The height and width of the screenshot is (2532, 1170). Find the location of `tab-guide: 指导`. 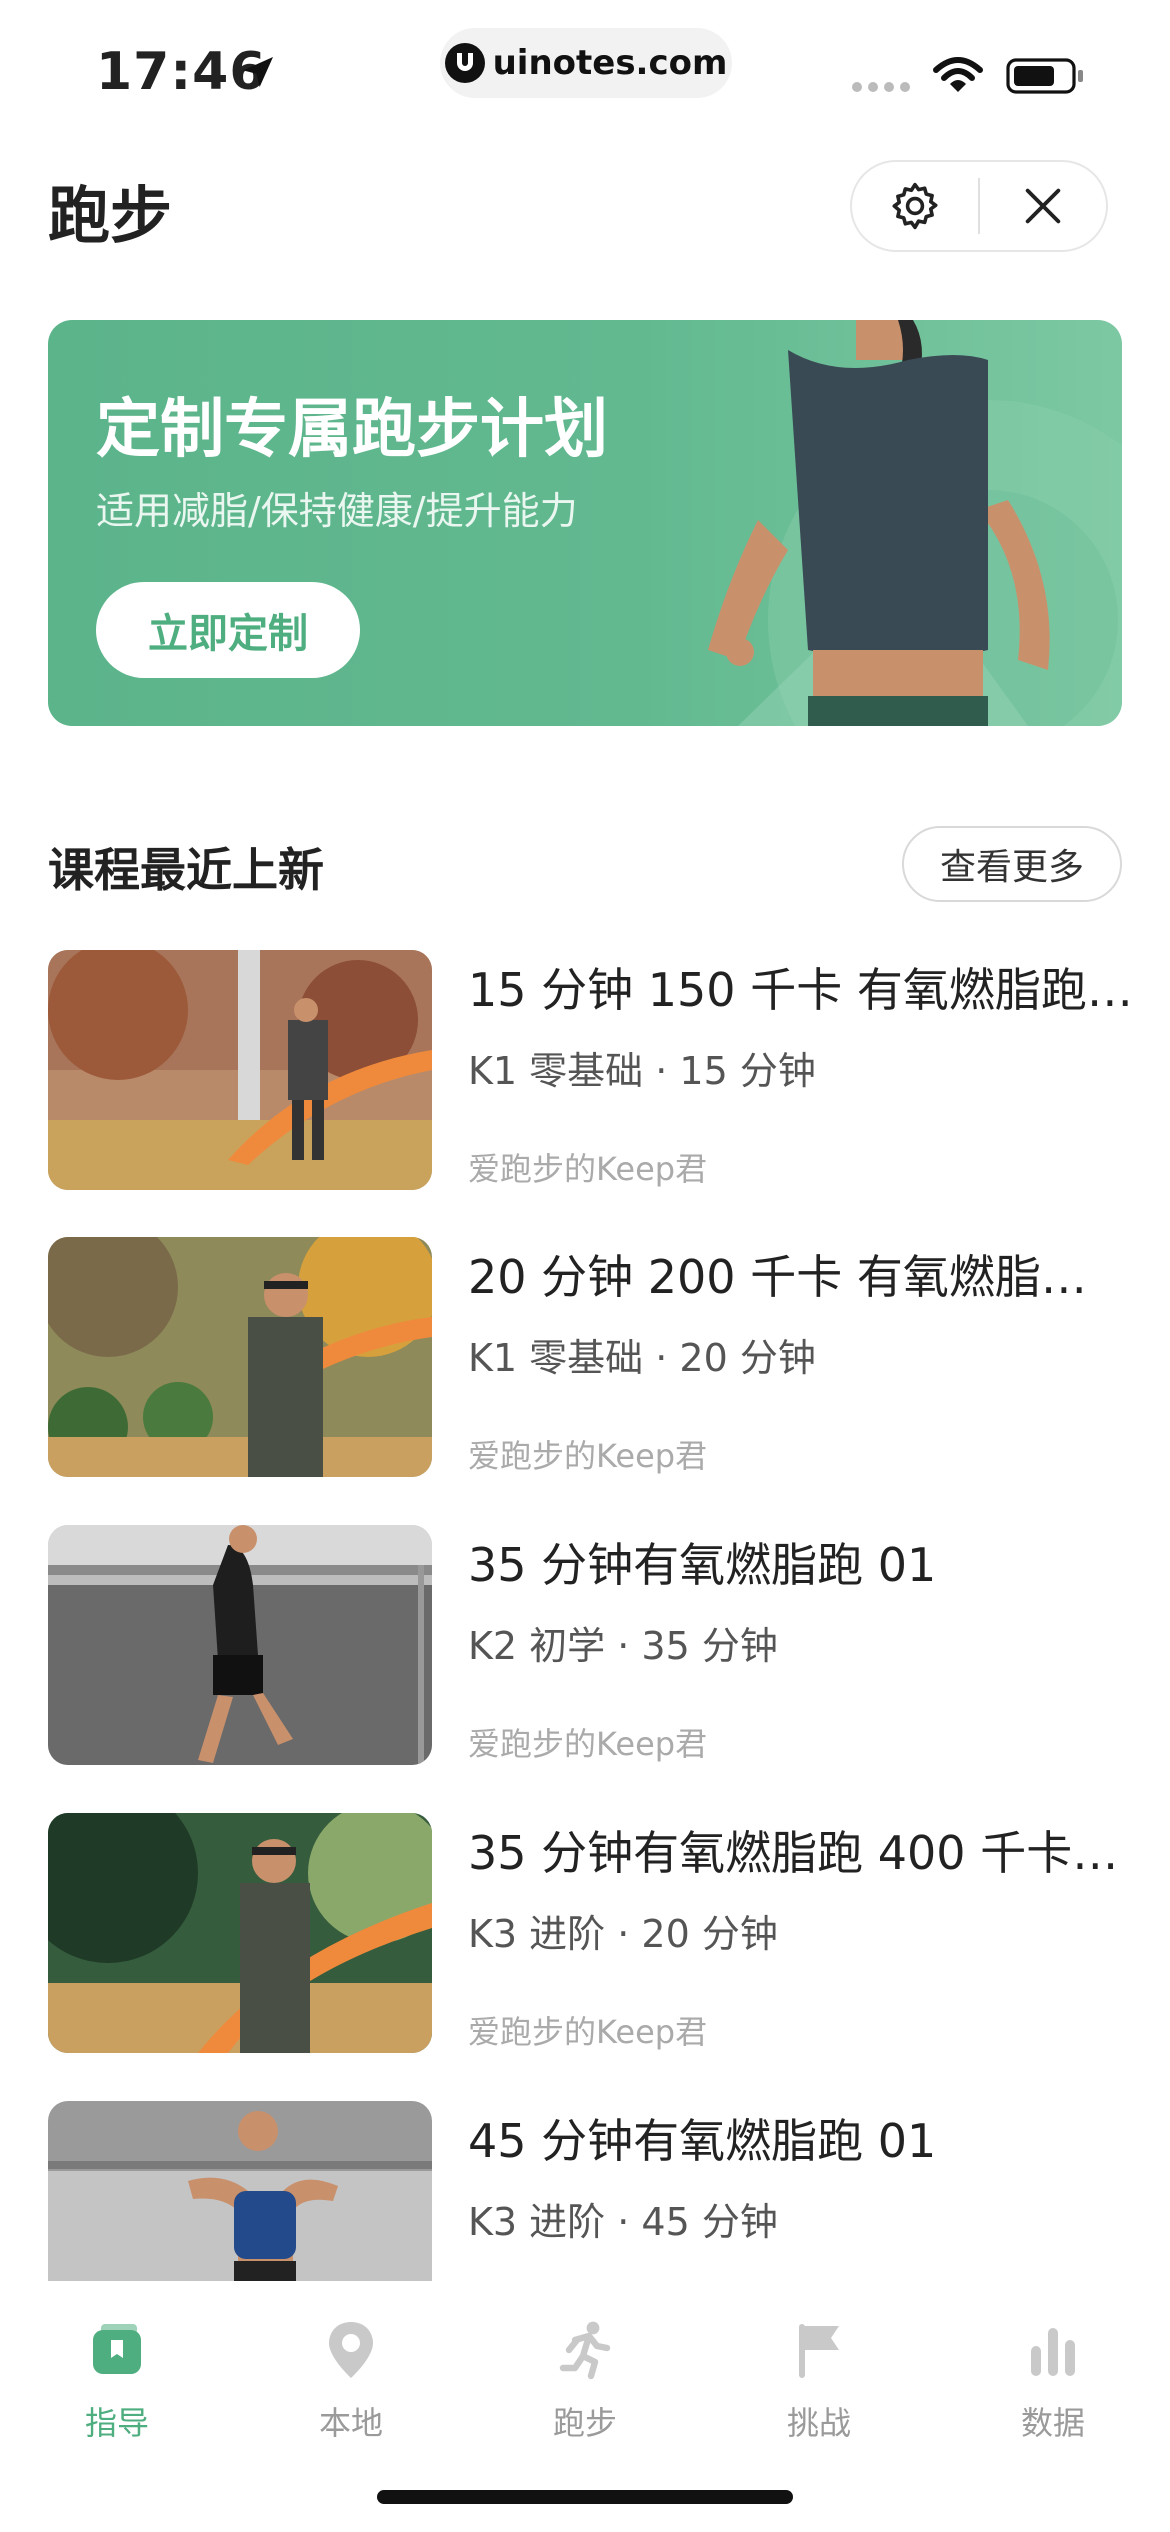

tab-guide: 指导 is located at coordinates (117, 2379).